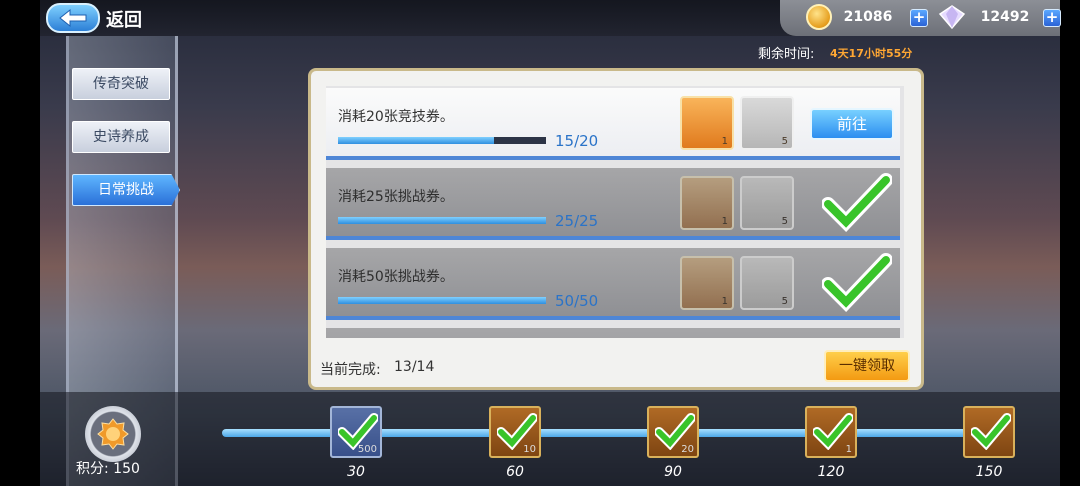 Image resolution: width=1080 pixels, height=486 pixels. Describe the element at coordinates (613, 204) in the screenshot. I see `task-row: 消耗25张挑战券。 25/25 1 5` at that location.